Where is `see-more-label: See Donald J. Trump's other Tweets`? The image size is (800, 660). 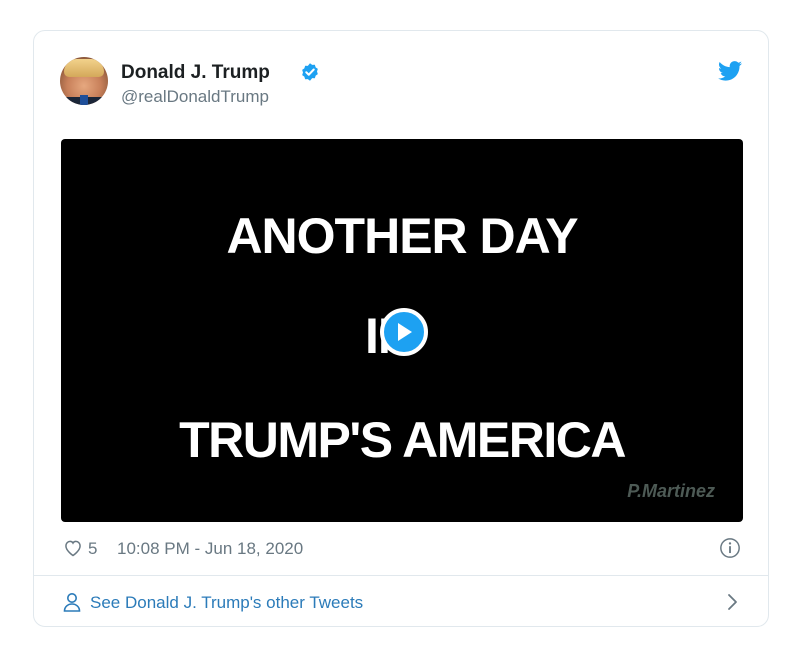 see-more-label: See Donald J. Trump's other Tweets is located at coordinates (226, 603).